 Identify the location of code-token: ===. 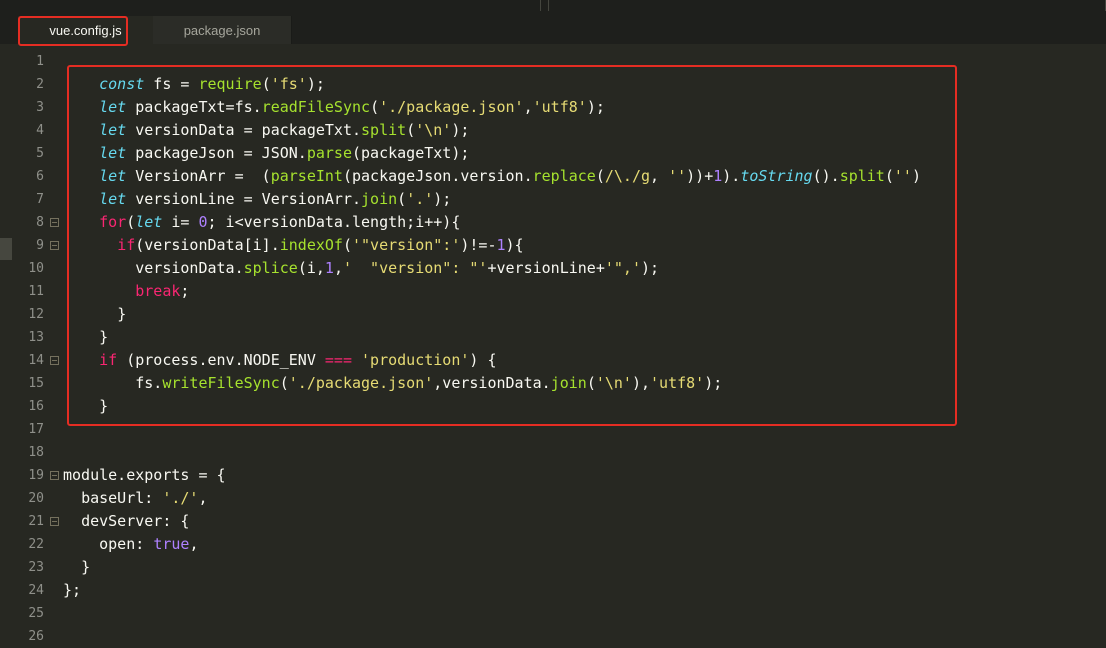
(338, 360).